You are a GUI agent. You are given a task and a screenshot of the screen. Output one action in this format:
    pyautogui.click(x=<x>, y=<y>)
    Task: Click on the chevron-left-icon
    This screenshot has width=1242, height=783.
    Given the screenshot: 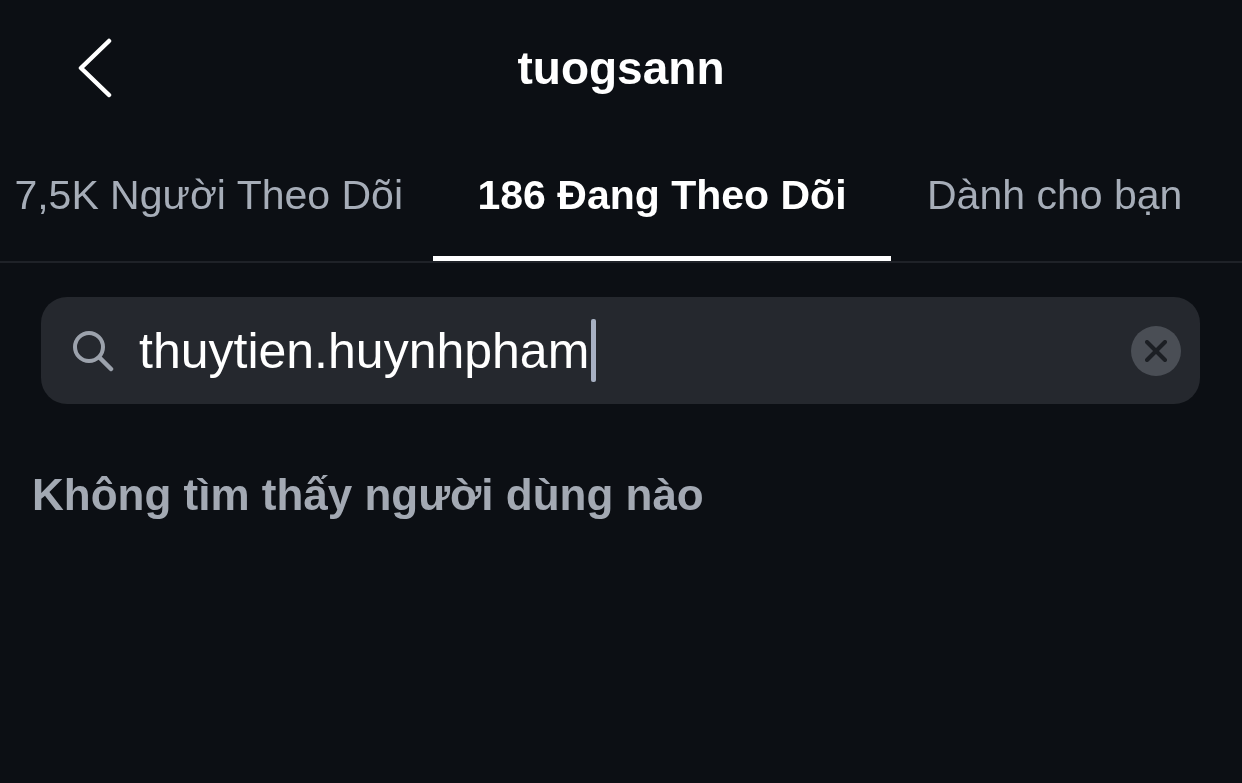 What is the action you would take?
    pyautogui.click(x=94, y=68)
    